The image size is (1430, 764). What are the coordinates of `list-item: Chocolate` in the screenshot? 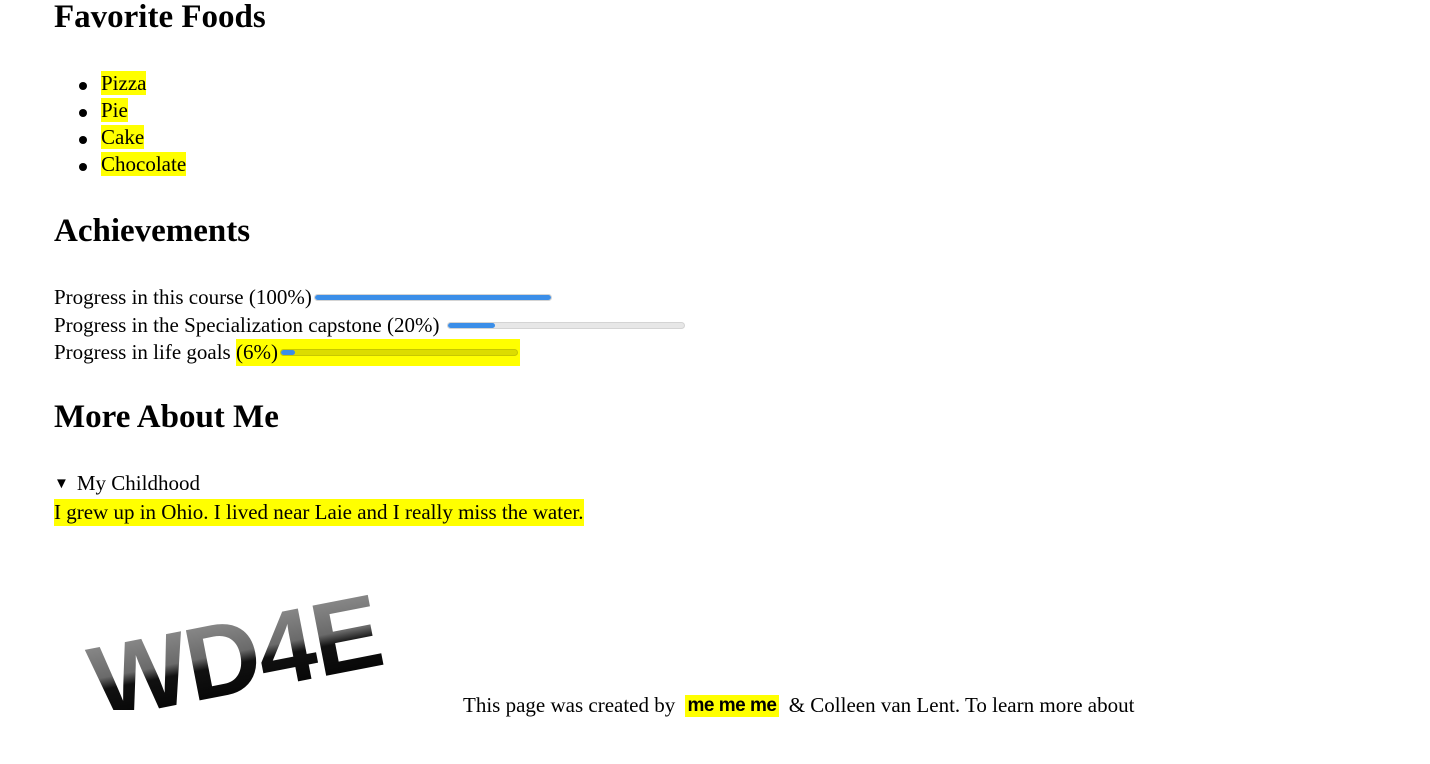 It's located at (133, 164).